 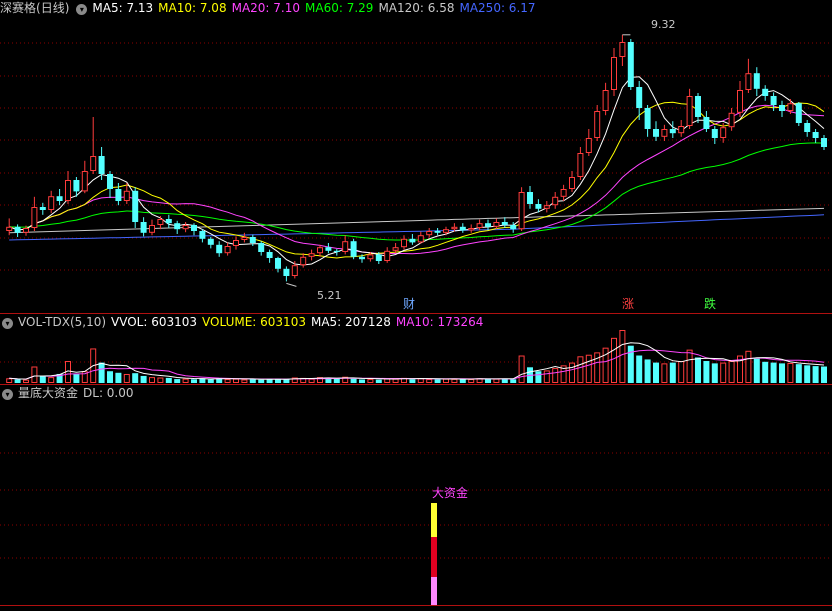 I want to click on period-label: (日线), so click(x=53, y=8).